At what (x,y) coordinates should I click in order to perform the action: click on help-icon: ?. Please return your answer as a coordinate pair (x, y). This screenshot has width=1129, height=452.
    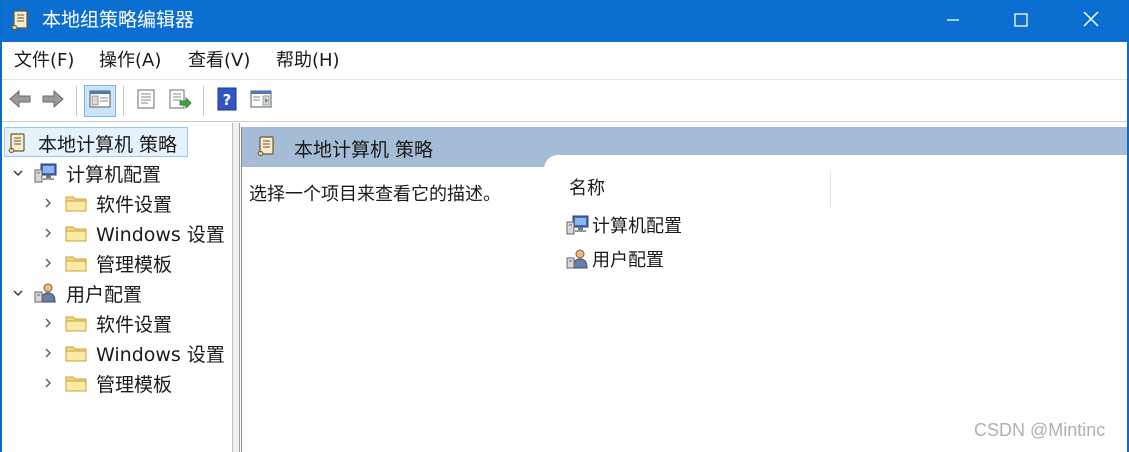
    Looking at the image, I should click on (227, 101).